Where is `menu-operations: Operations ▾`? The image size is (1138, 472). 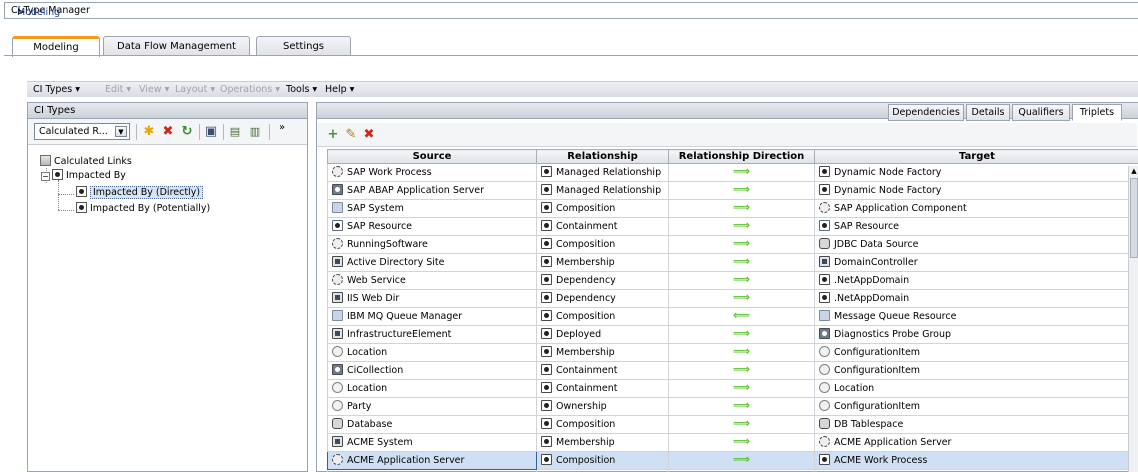 menu-operations: Operations ▾ is located at coordinates (250, 89).